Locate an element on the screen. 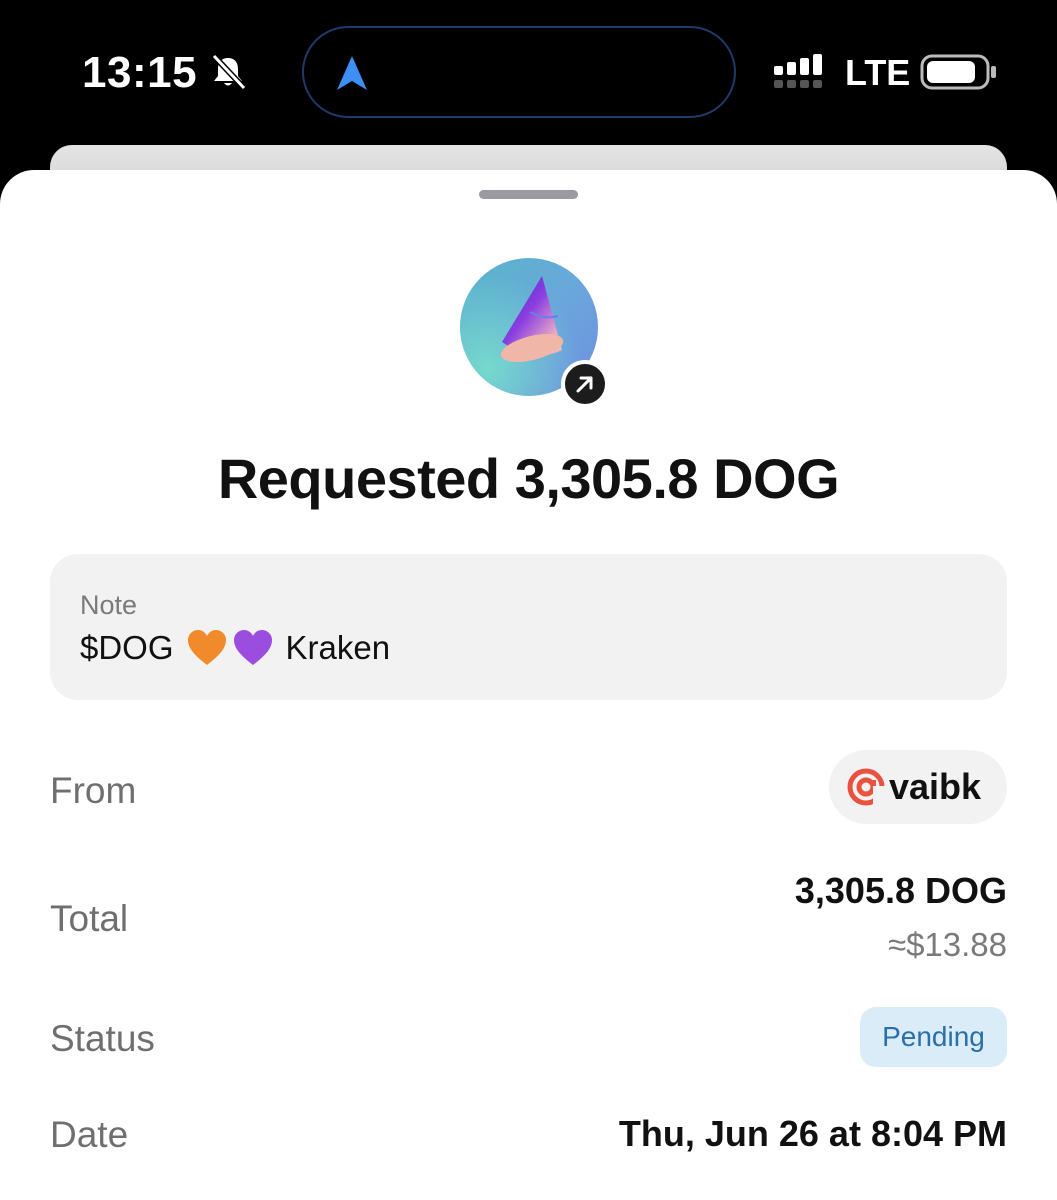  cellular-signal-icon is located at coordinates (798, 71).